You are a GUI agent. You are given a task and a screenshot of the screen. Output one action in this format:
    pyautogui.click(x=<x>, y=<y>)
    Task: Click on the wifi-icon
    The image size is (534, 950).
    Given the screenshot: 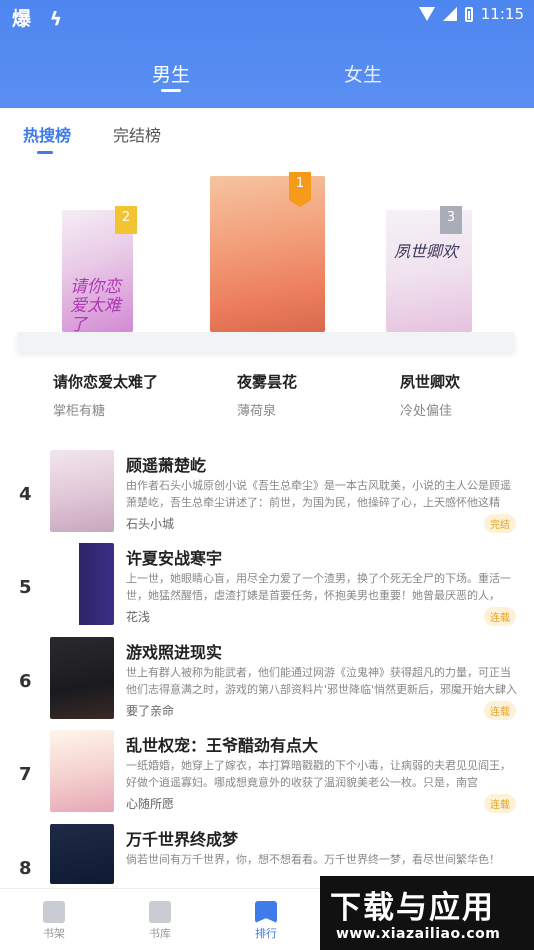 What is the action you would take?
    pyautogui.click(x=426, y=14)
    